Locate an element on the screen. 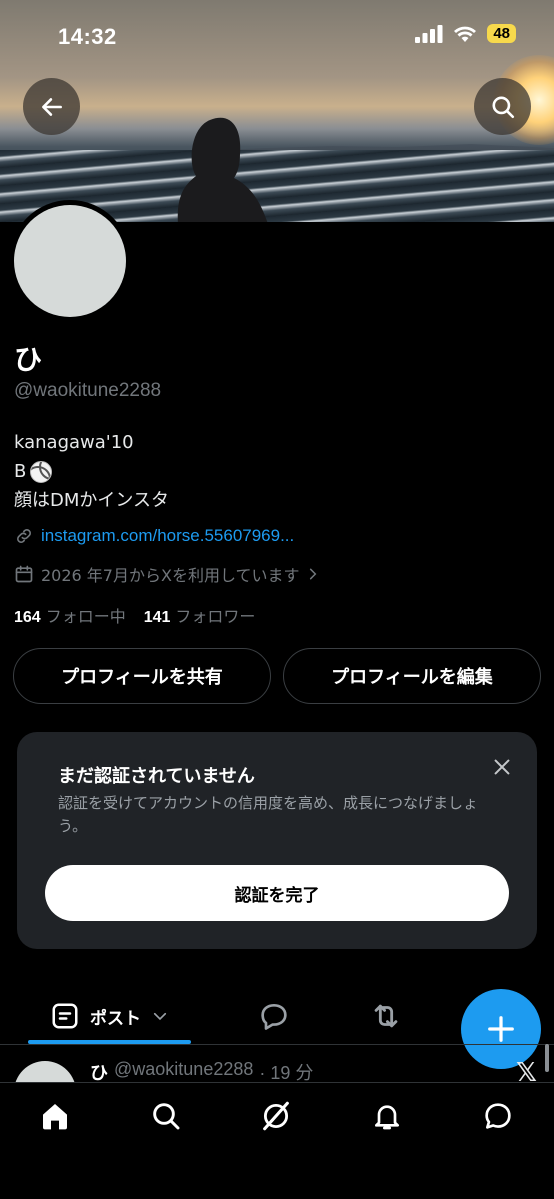 This screenshot has width=554, height=1199. following-count: 164 is located at coordinates (27, 617).